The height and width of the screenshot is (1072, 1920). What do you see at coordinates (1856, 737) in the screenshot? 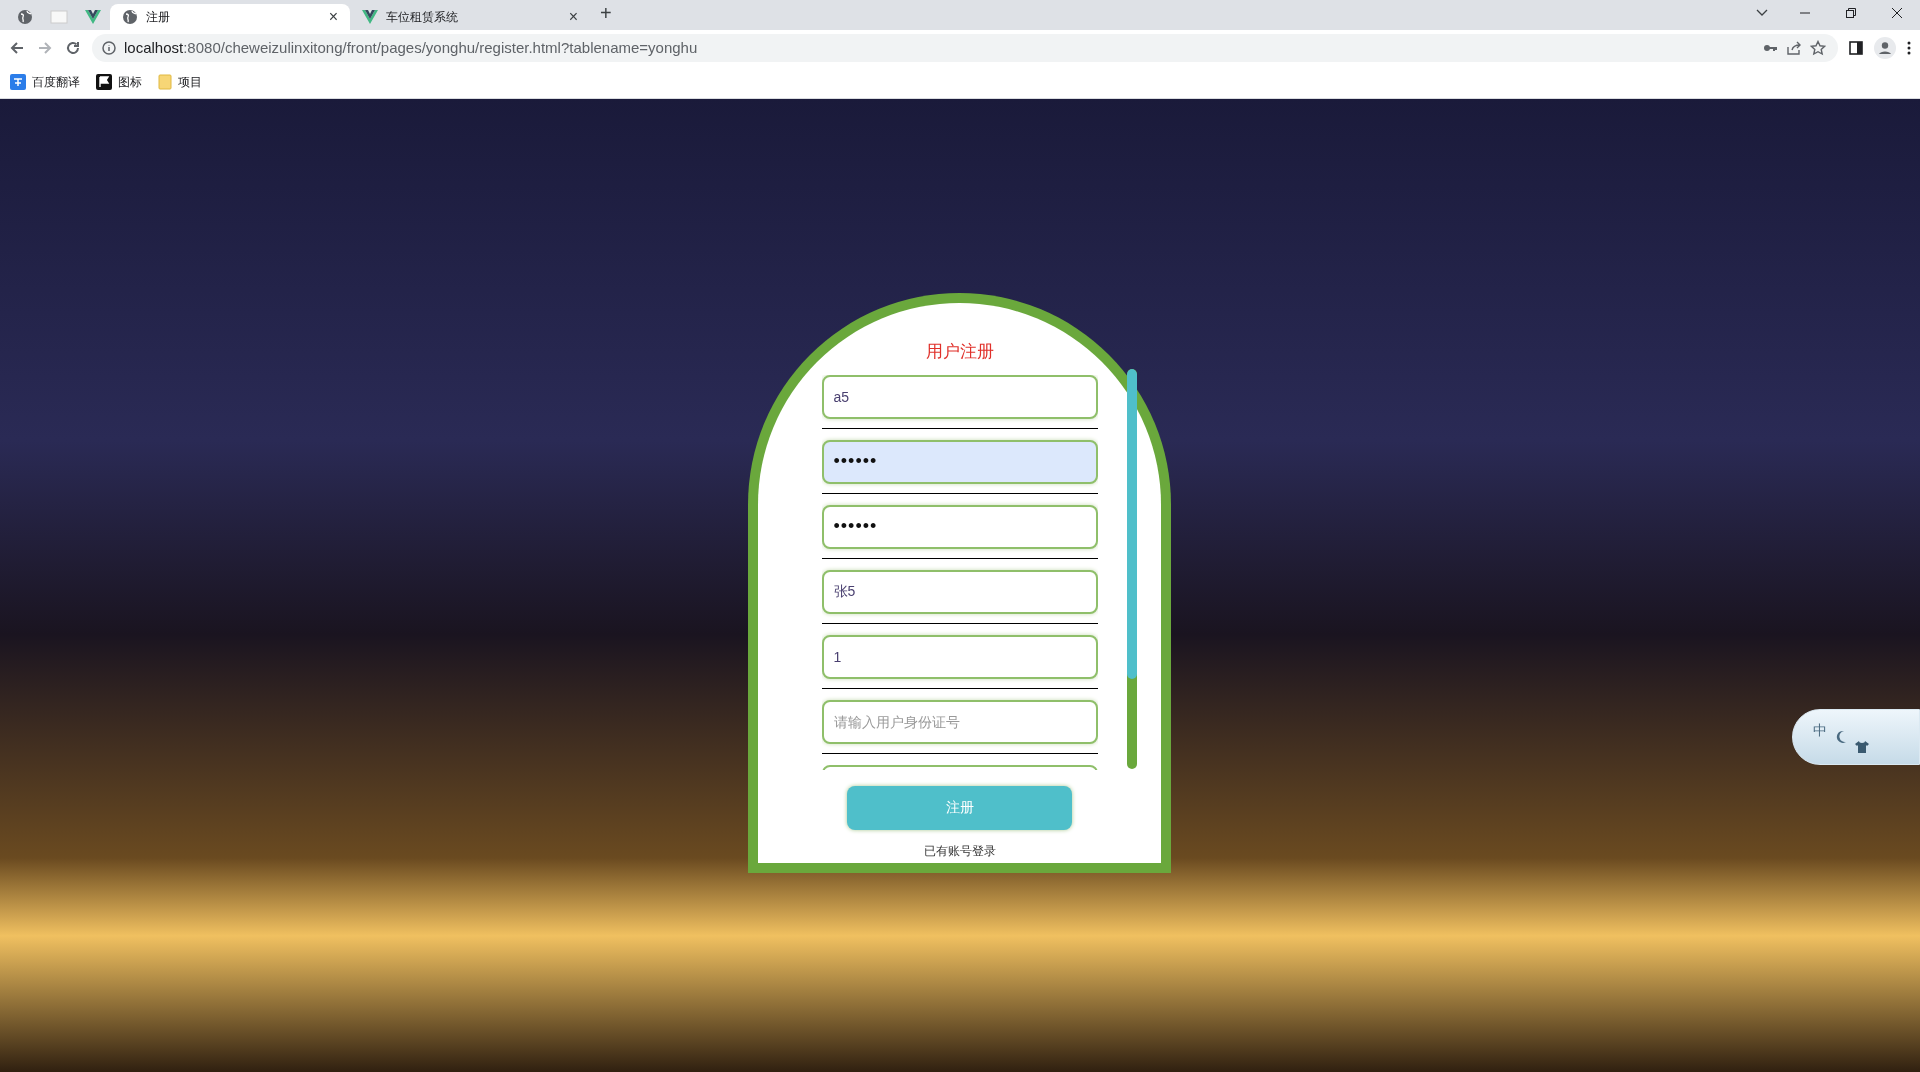
I see `ime-toolbar: 中` at bounding box center [1856, 737].